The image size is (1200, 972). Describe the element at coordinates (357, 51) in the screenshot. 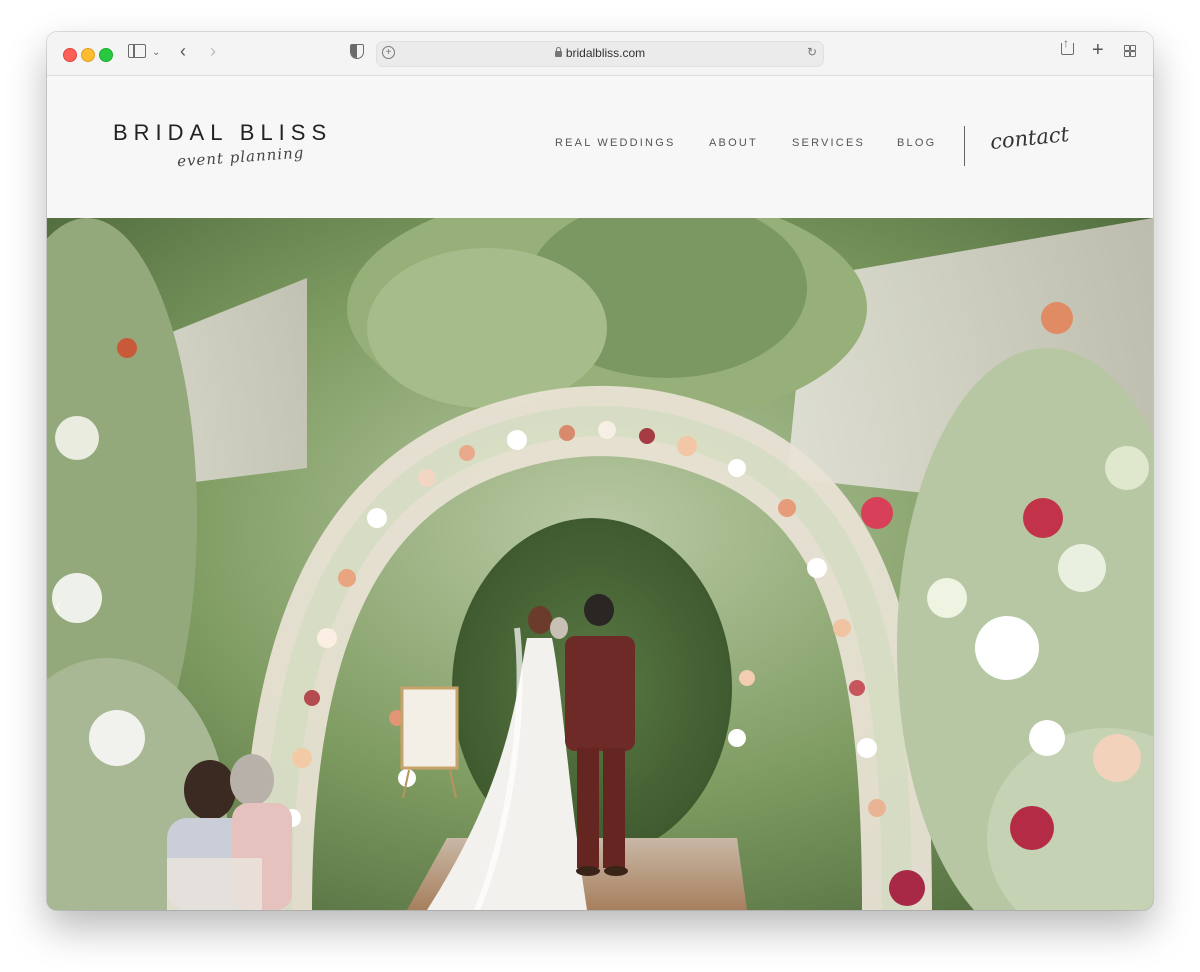

I see `shield-icon` at that location.